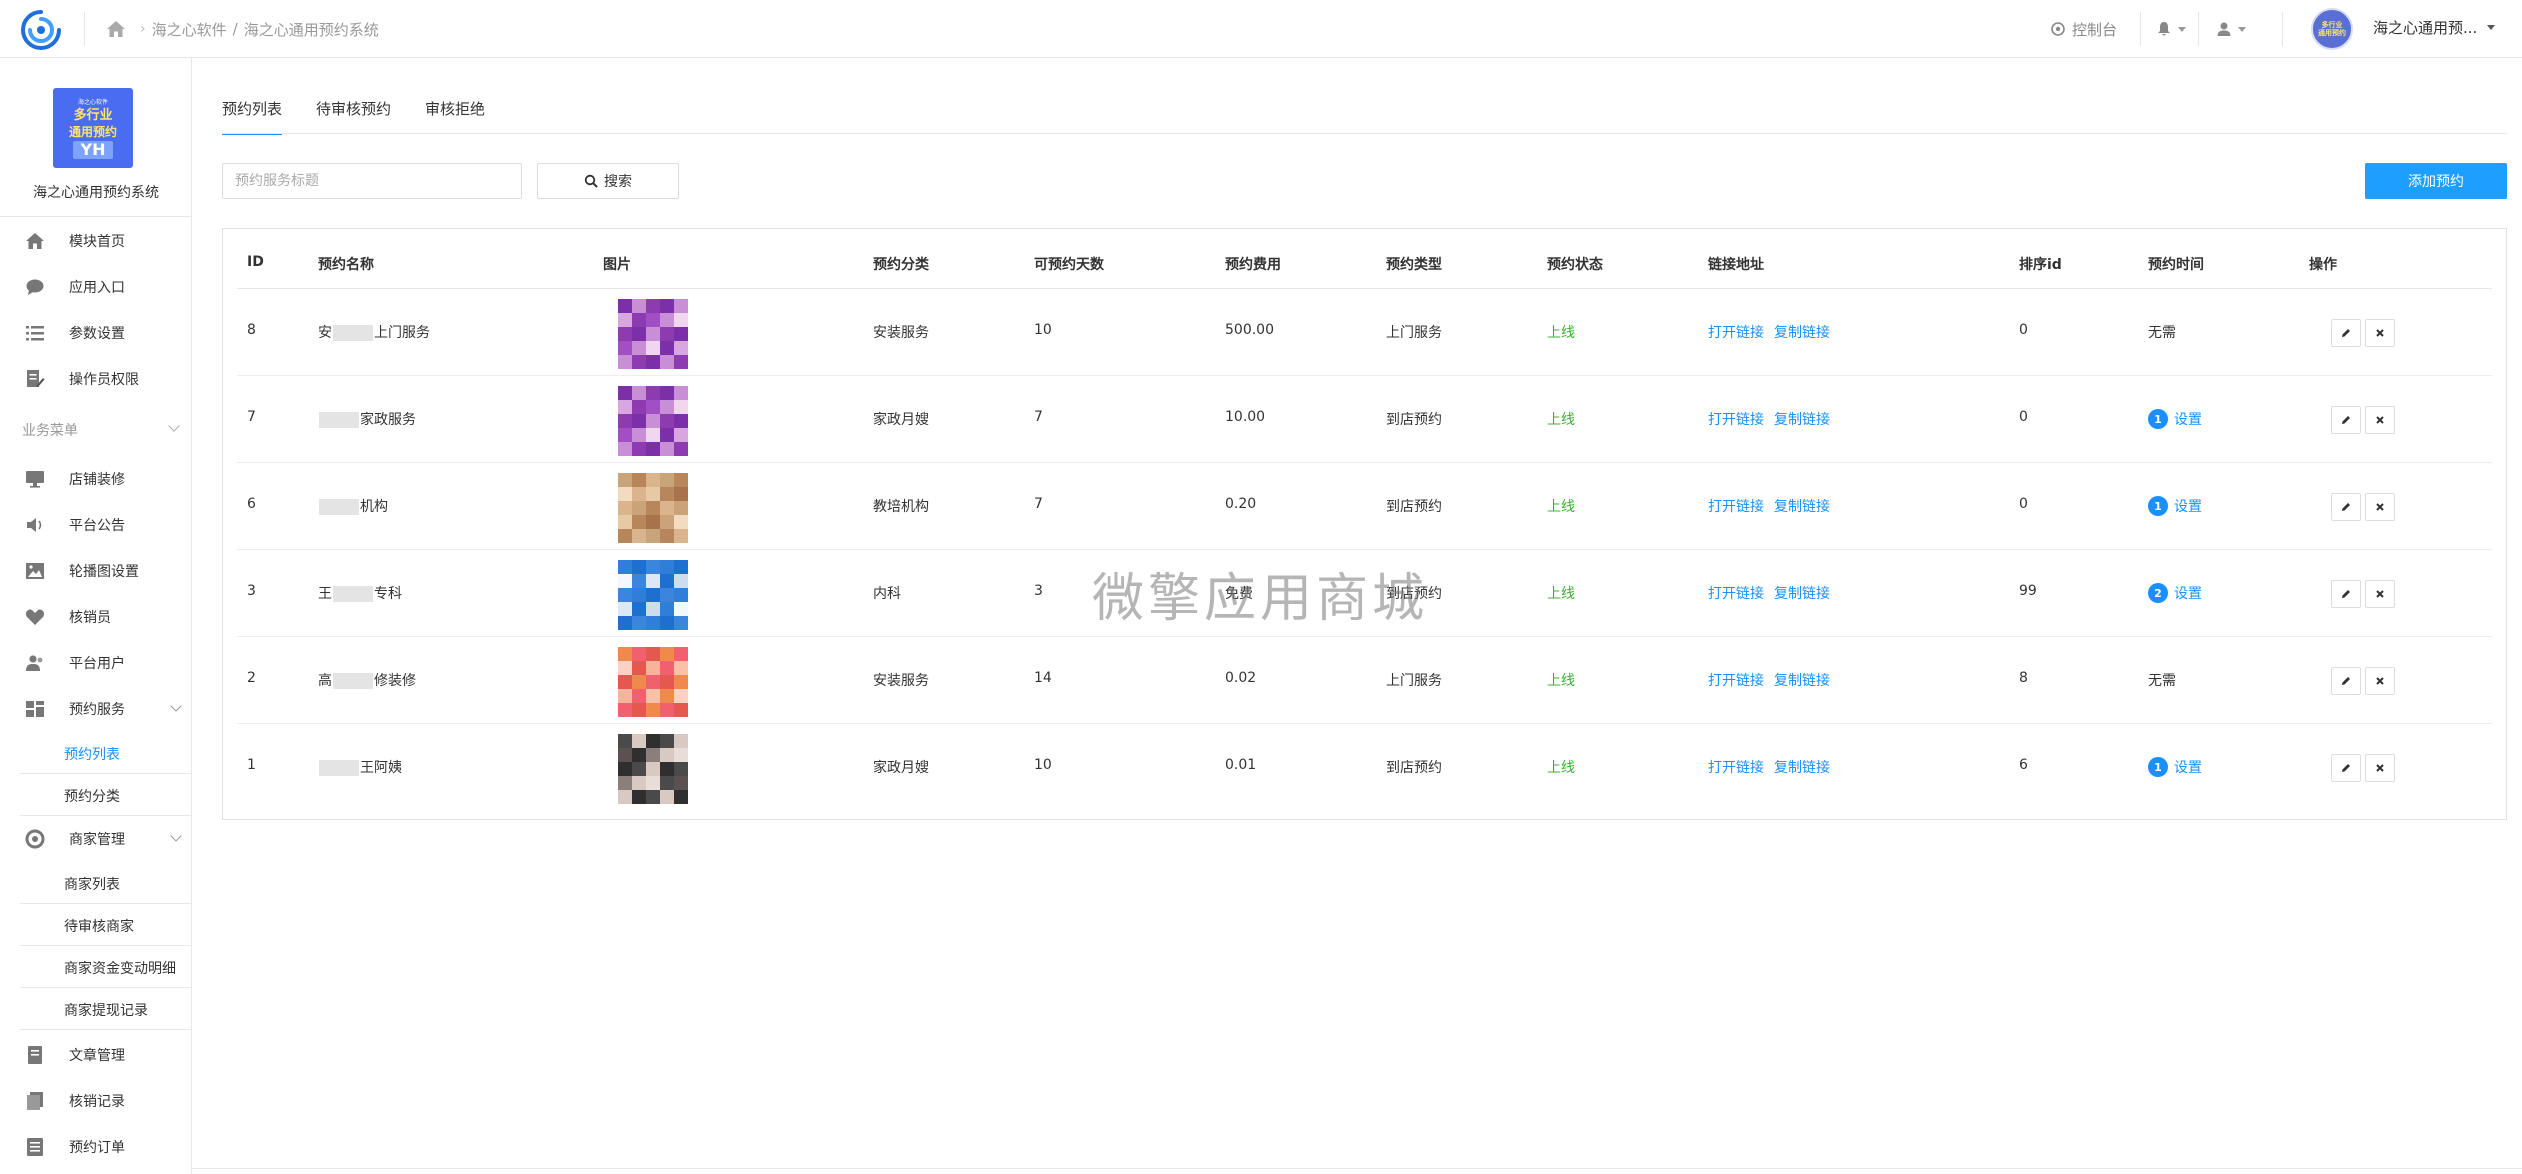  Describe the element at coordinates (93, 115) in the screenshot. I see `brand-logo-text: 多行业` at that location.